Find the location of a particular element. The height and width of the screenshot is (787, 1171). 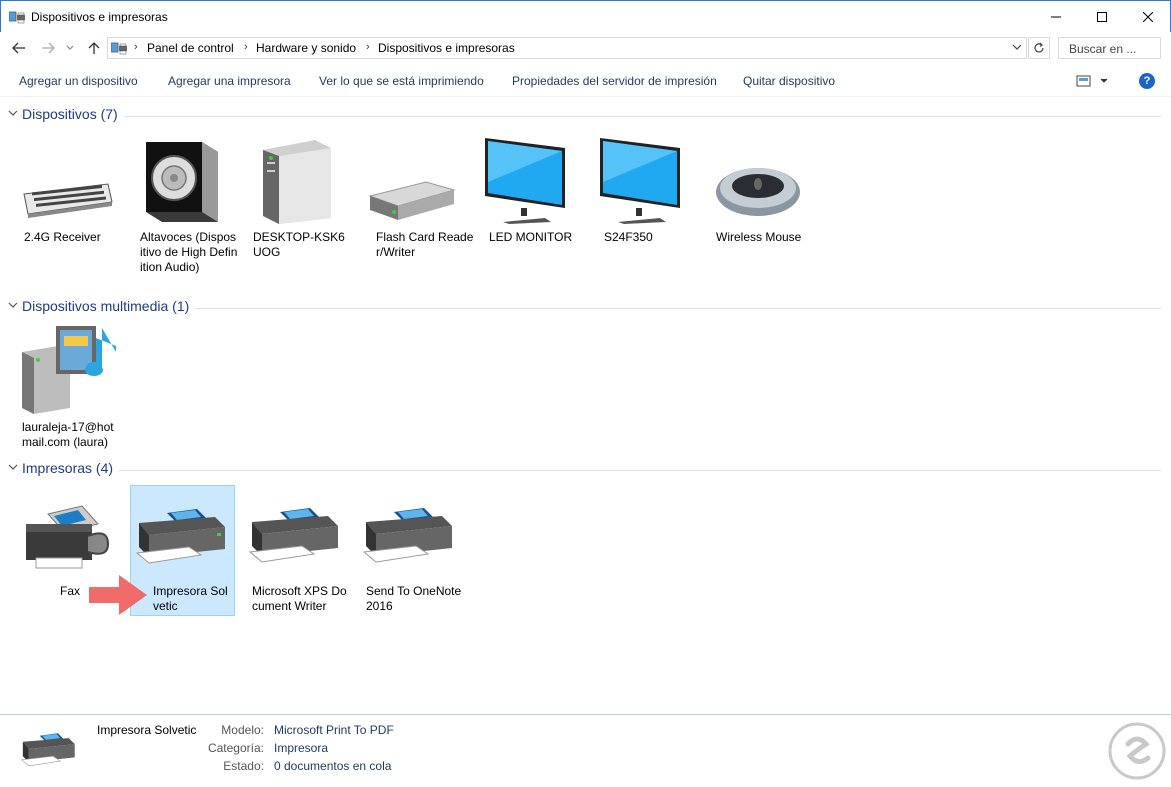

details-key-category: Categoría: is located at coordinates (235, 748).